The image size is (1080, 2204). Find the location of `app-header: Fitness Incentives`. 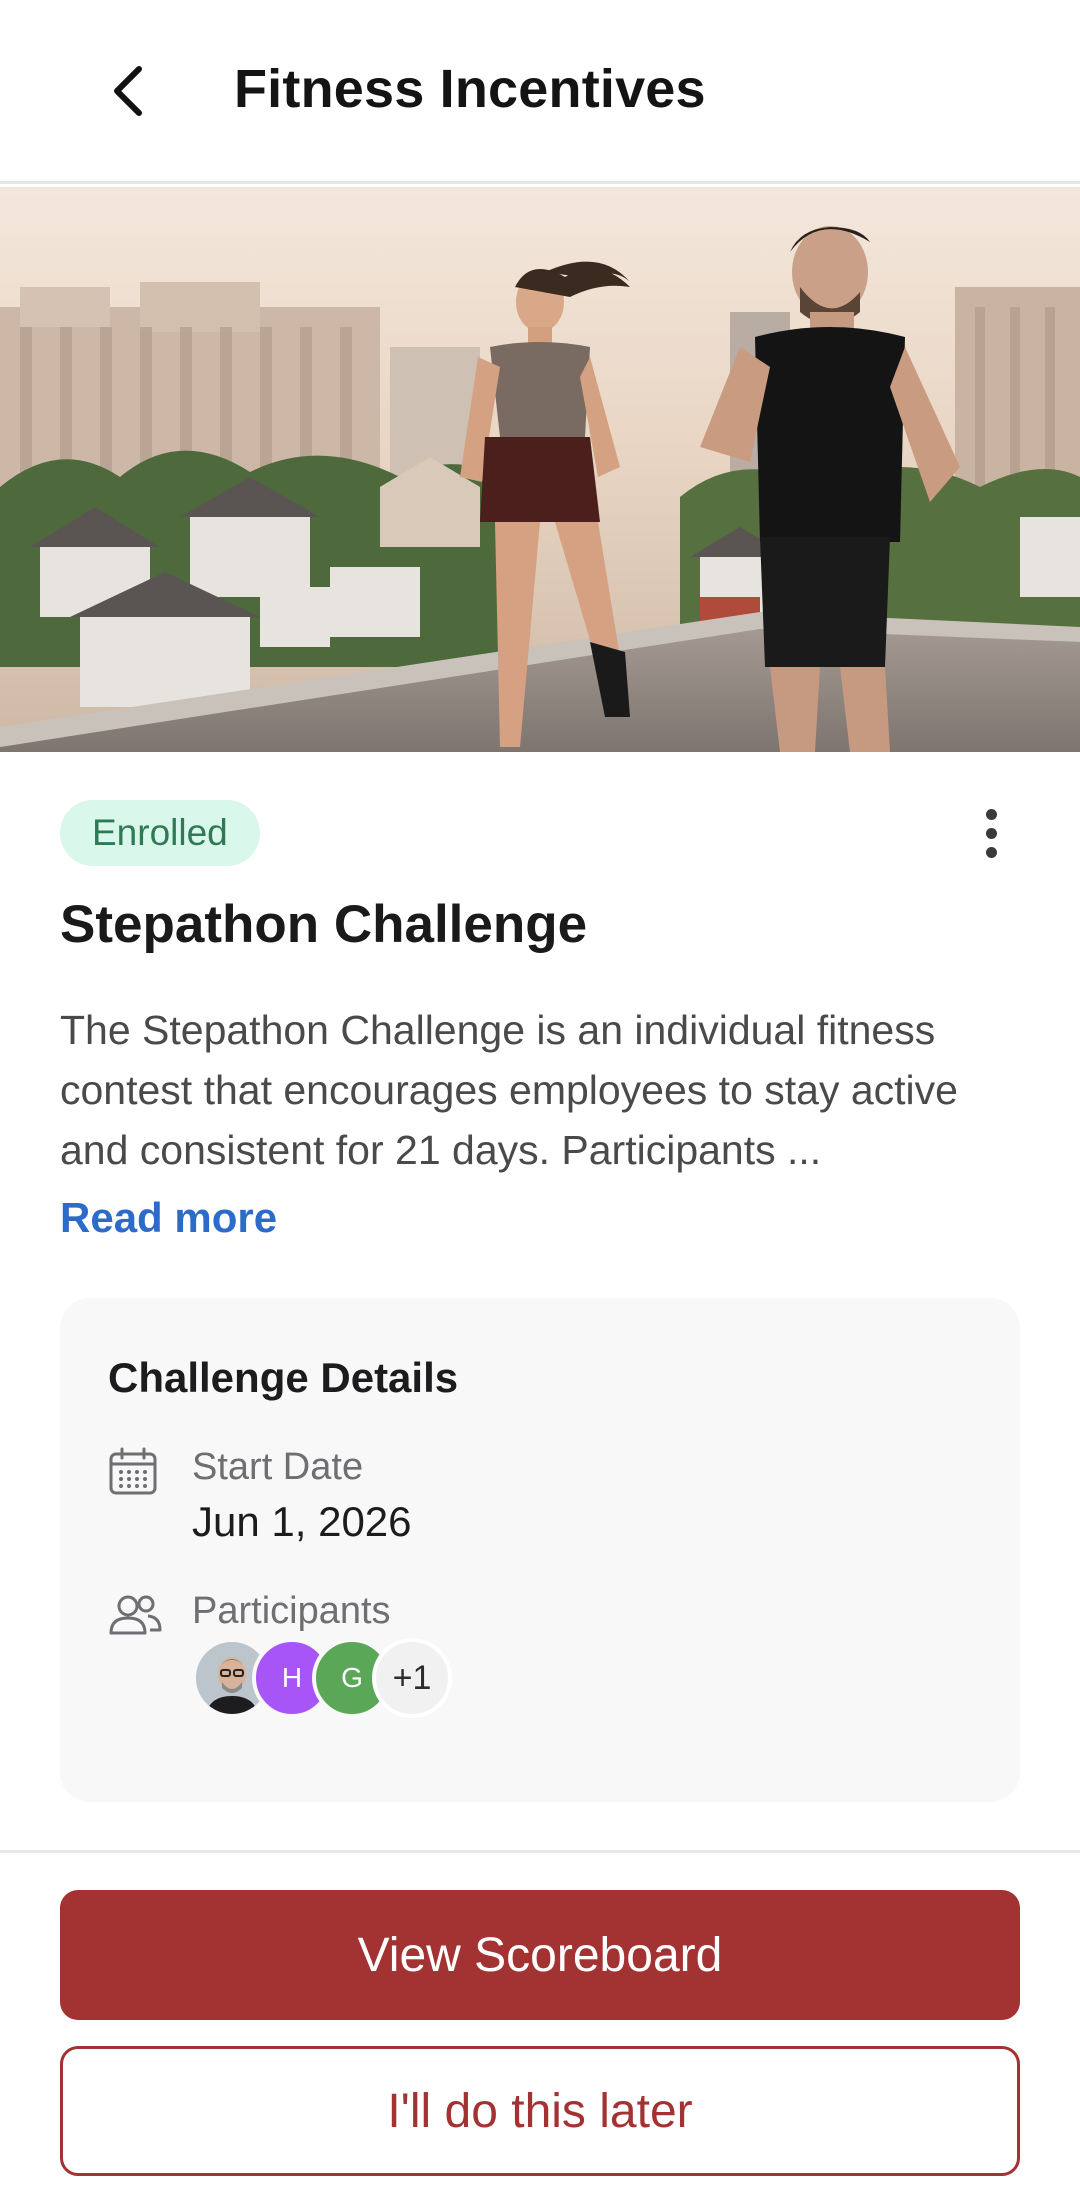

app-header: Fitness Incentives is located at coordinates (540, 92).